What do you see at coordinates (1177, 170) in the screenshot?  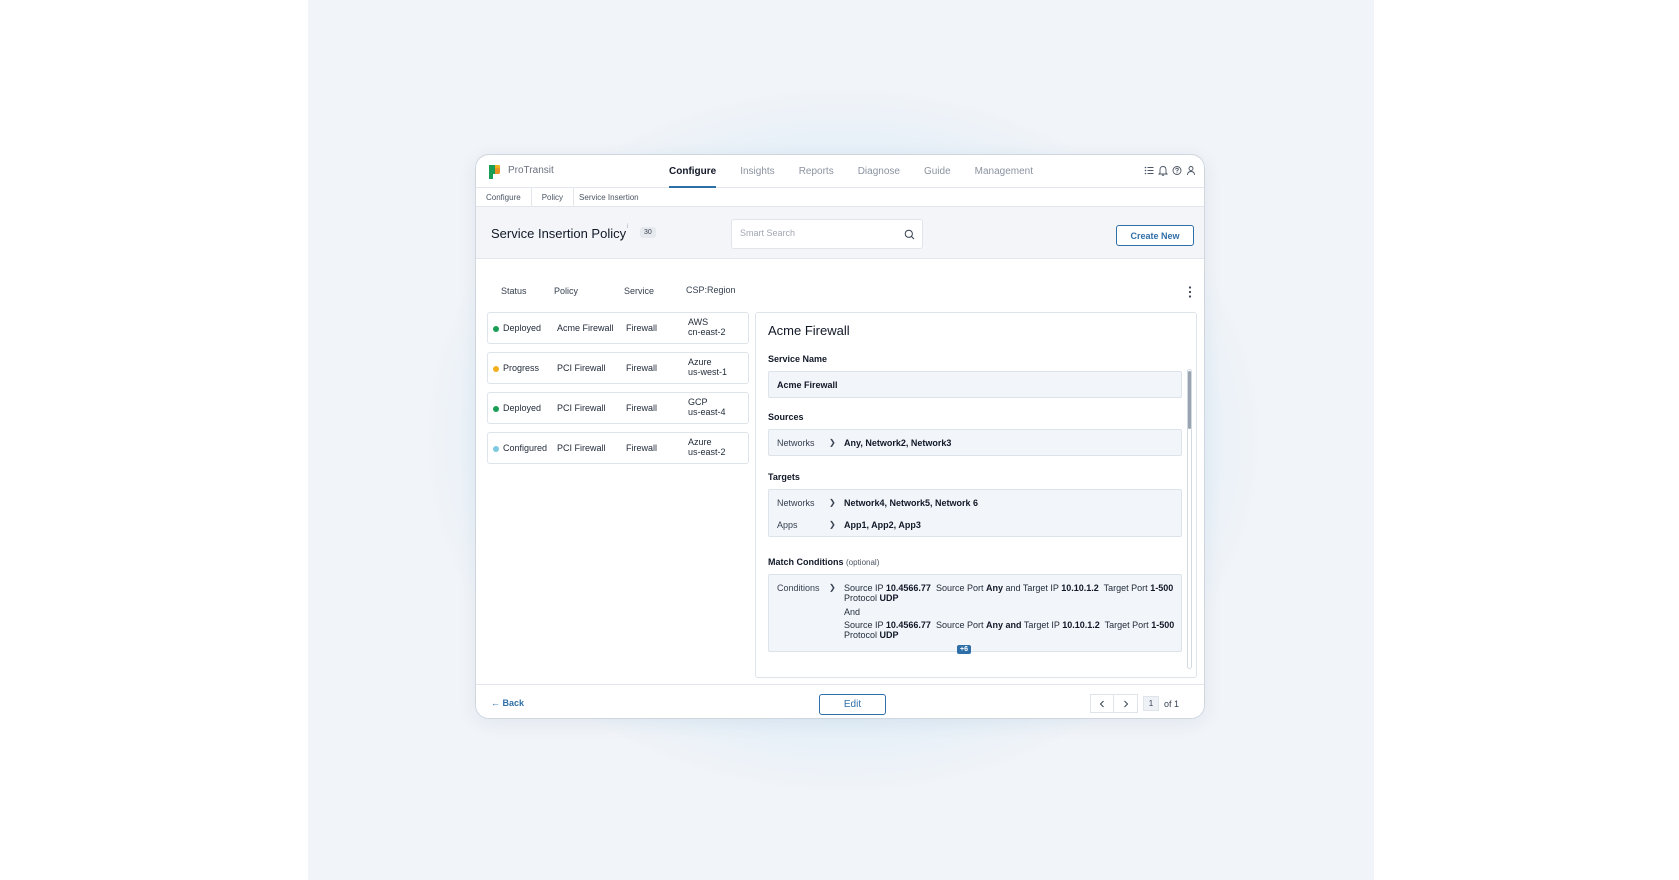 I see `help-icon` at bounding box center [1177, 170].